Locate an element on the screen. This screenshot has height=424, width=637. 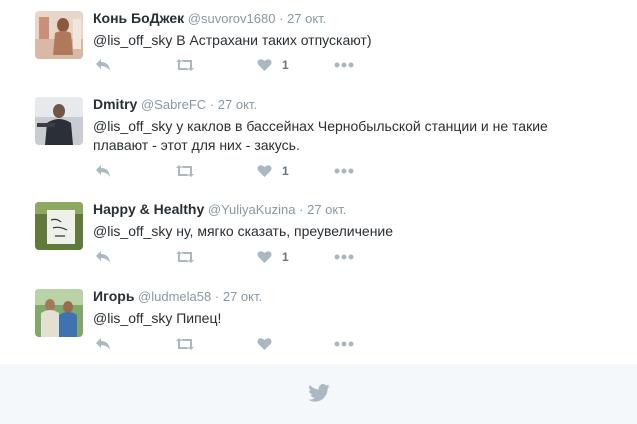
tweet-text: @lis_off_sky Пипец! is located at coordinates (157, 318).